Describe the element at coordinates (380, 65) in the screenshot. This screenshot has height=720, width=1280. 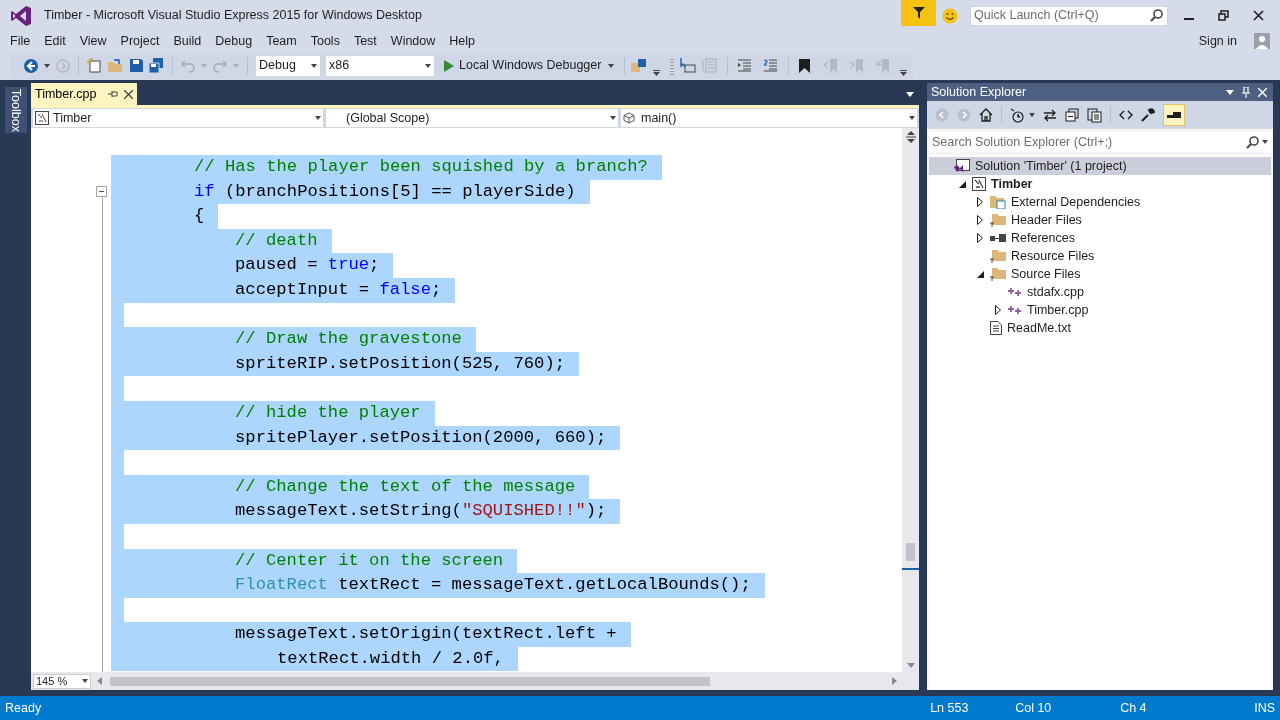
I see `platform-dropdown: x86` at that location.